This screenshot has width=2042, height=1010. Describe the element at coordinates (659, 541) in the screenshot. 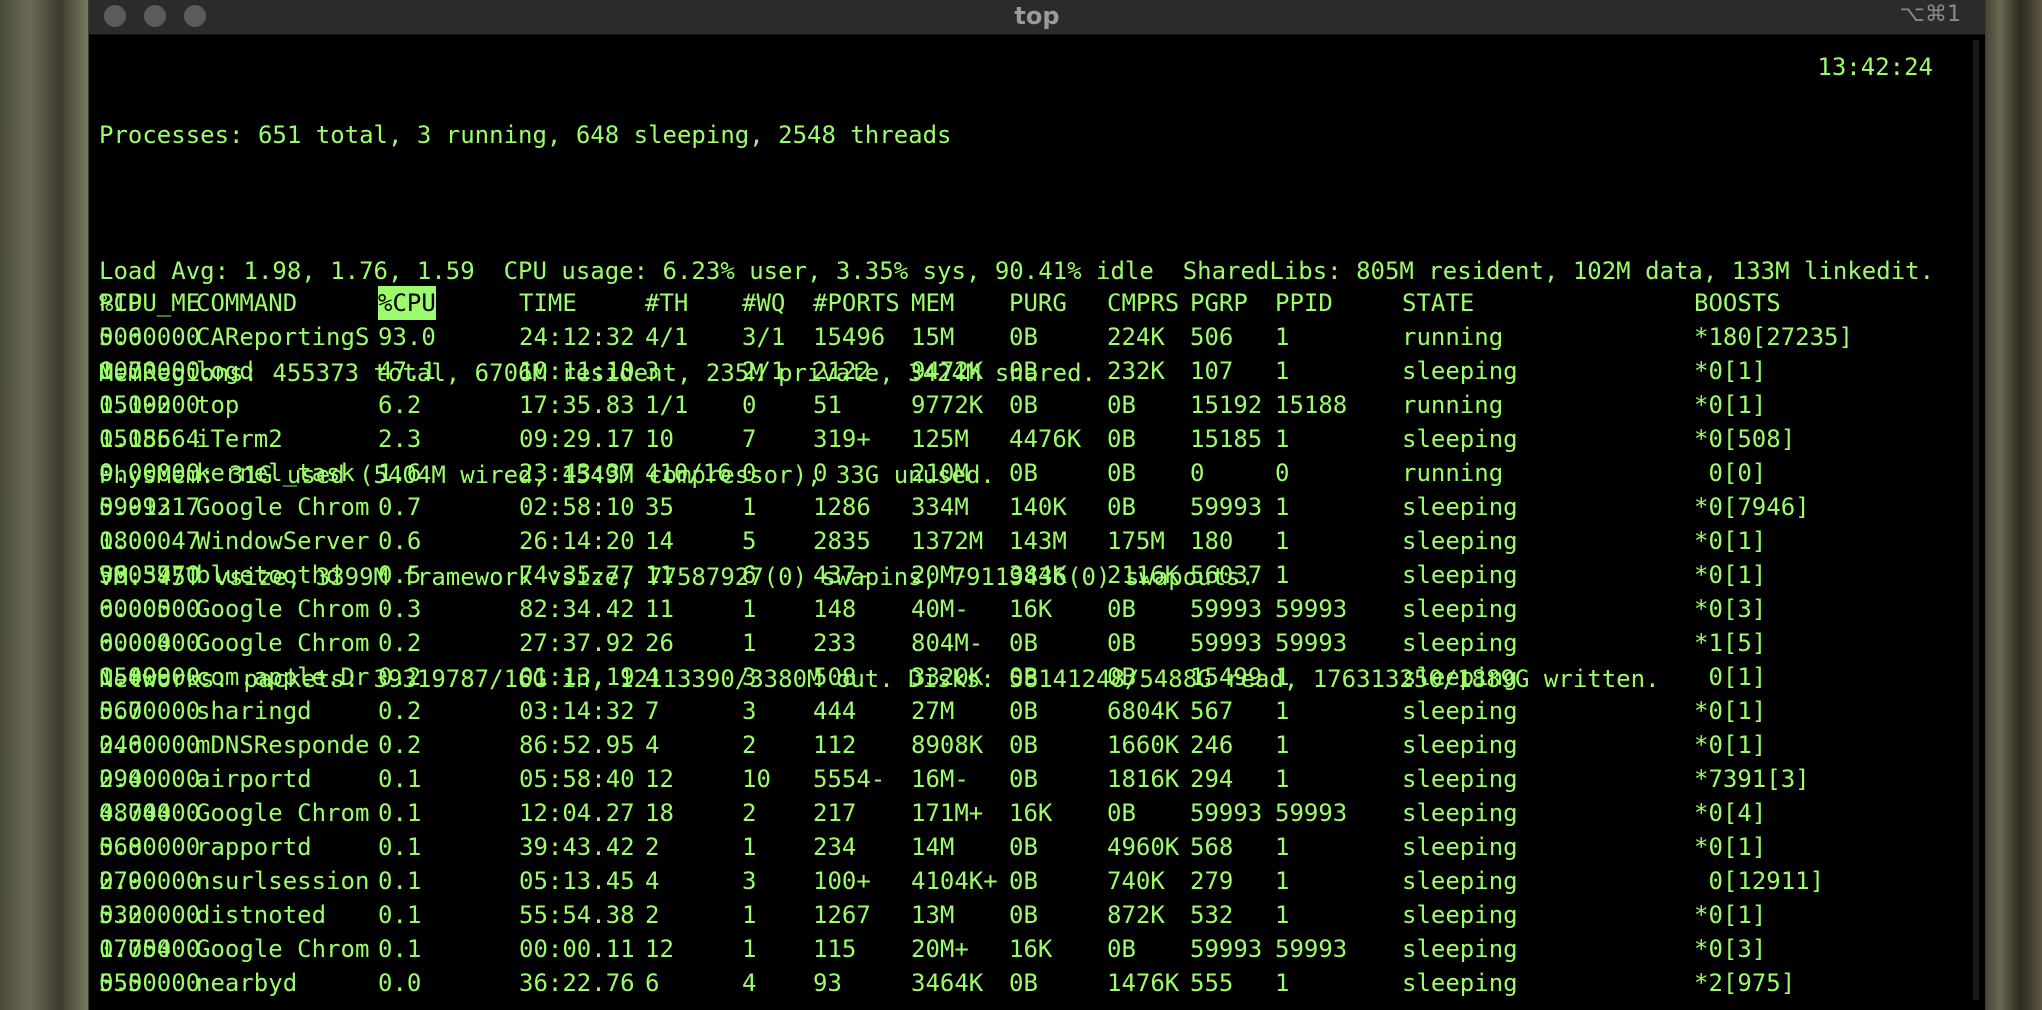

I see `table-cell: 14` at that location.